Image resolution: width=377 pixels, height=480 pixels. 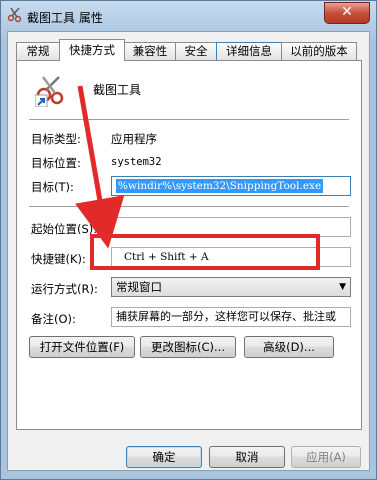 I want to click on apply-button: 应用(A), so click(x=326, y=457).